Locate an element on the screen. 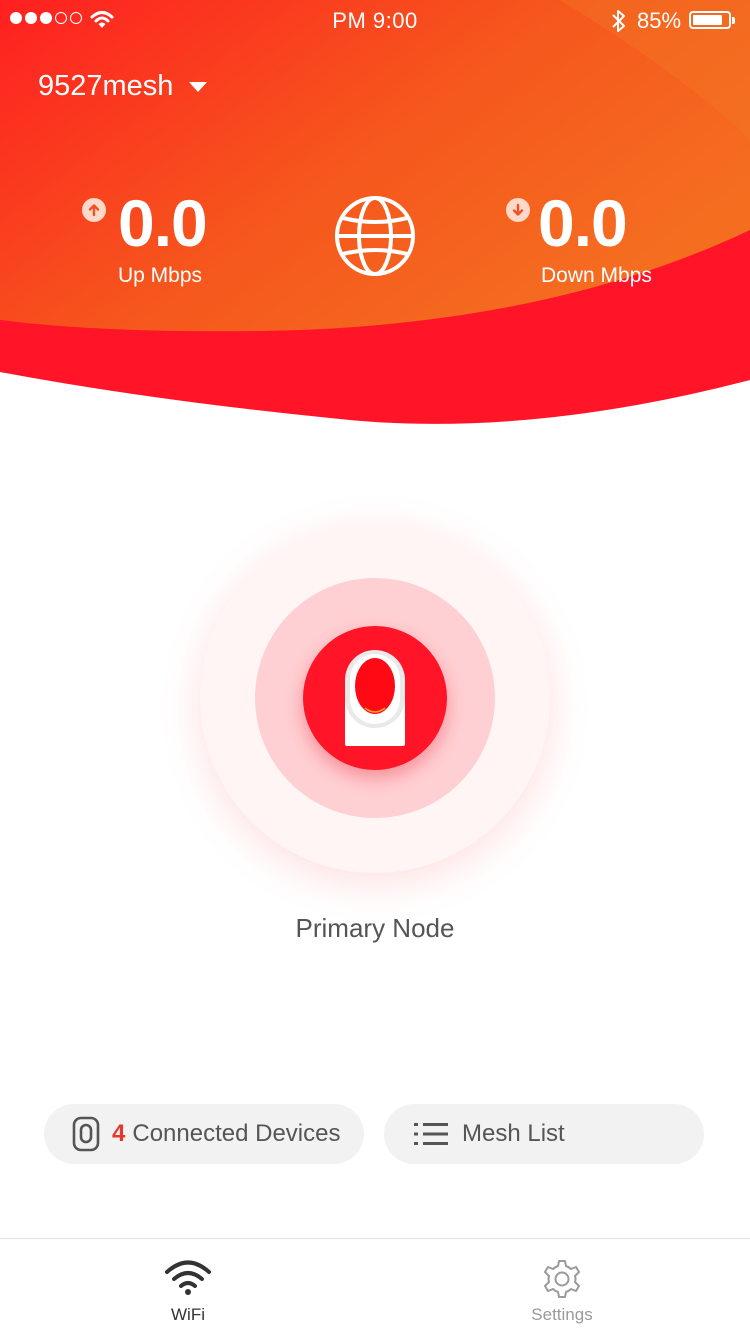  device-icon is located at coordinates (86, 1134).